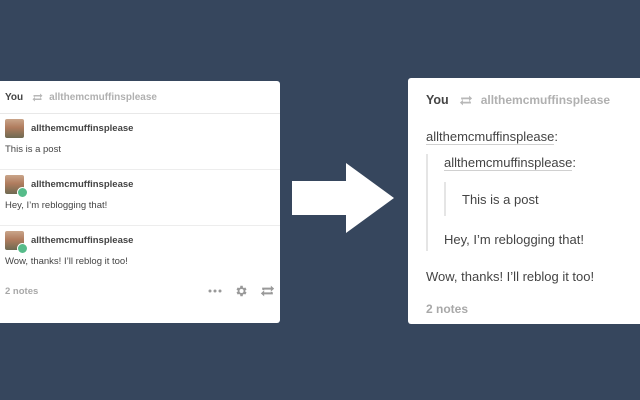 This screenshot has width=640, height=400. Describe the element at coordinates (508, 163) in the screenshot. I see `inner-username-link: allthemcmuffinsplease` at that location.